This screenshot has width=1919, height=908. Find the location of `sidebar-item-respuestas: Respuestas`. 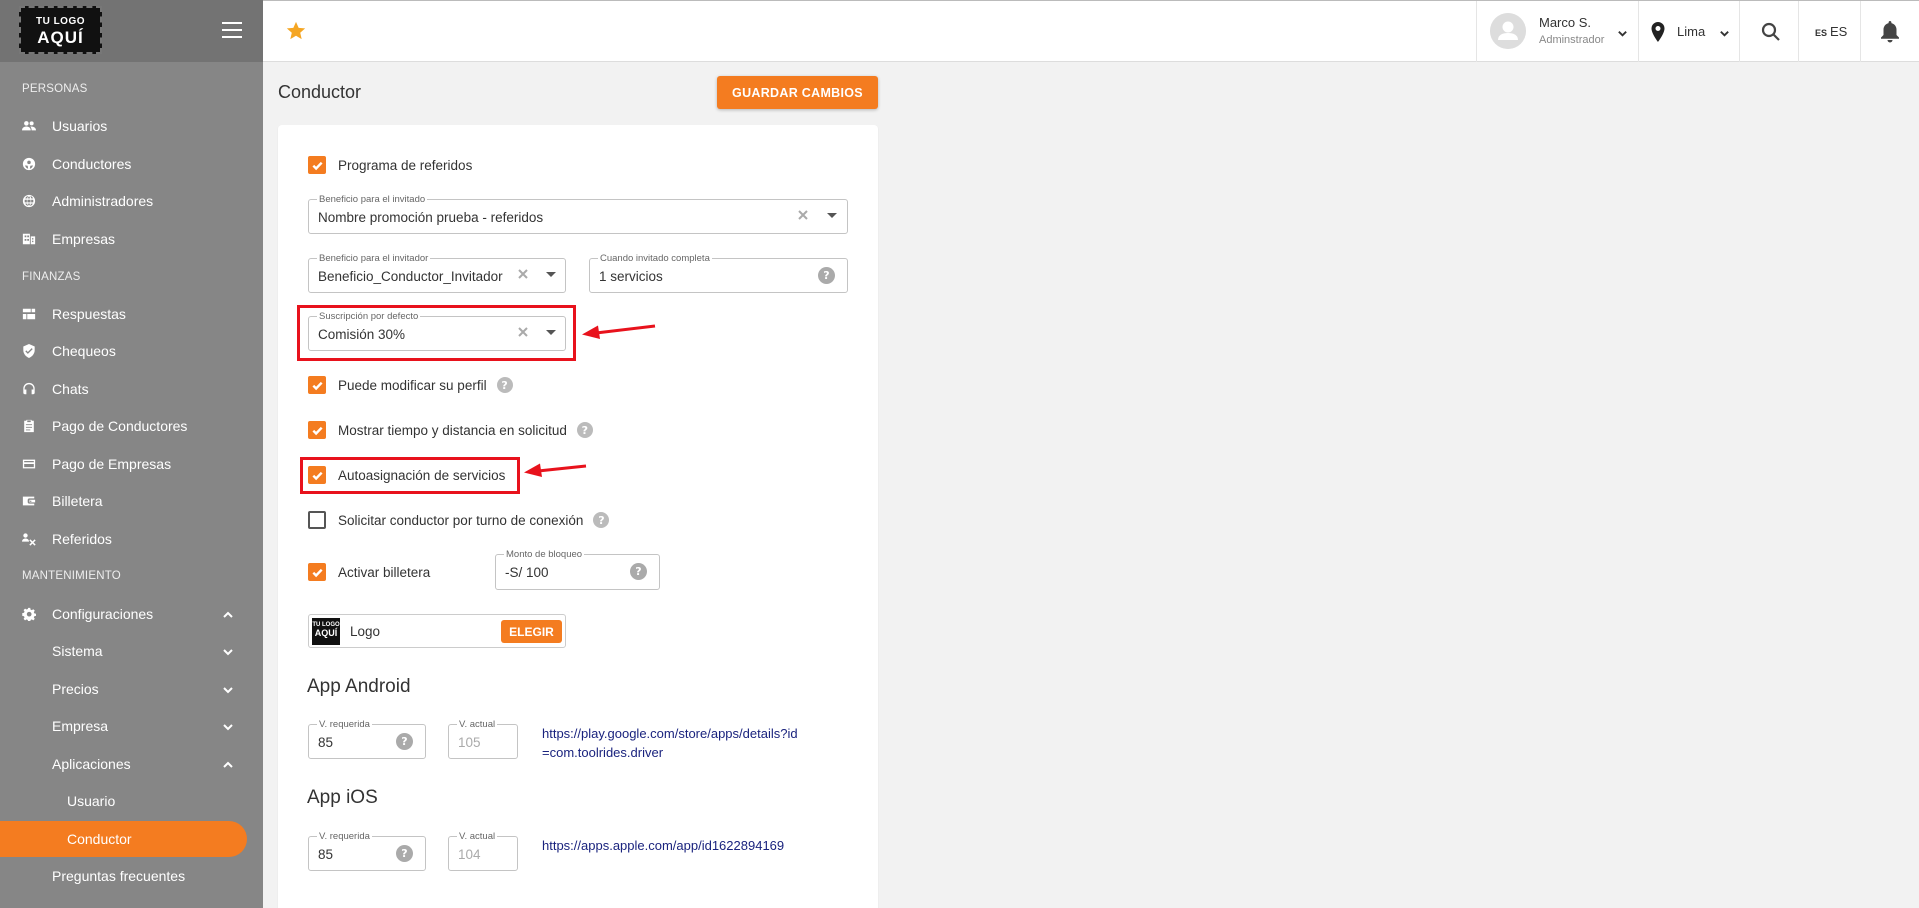

sidebar-item-respuestas: Respuestas is located at coordinates (131, 314).